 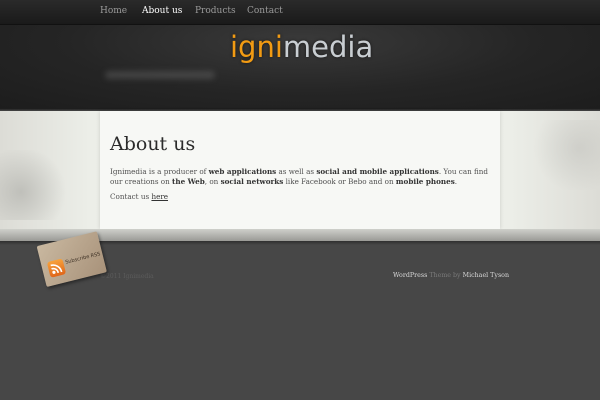 I want to click on grunge-decoration-right, so click(x=565, y=155).